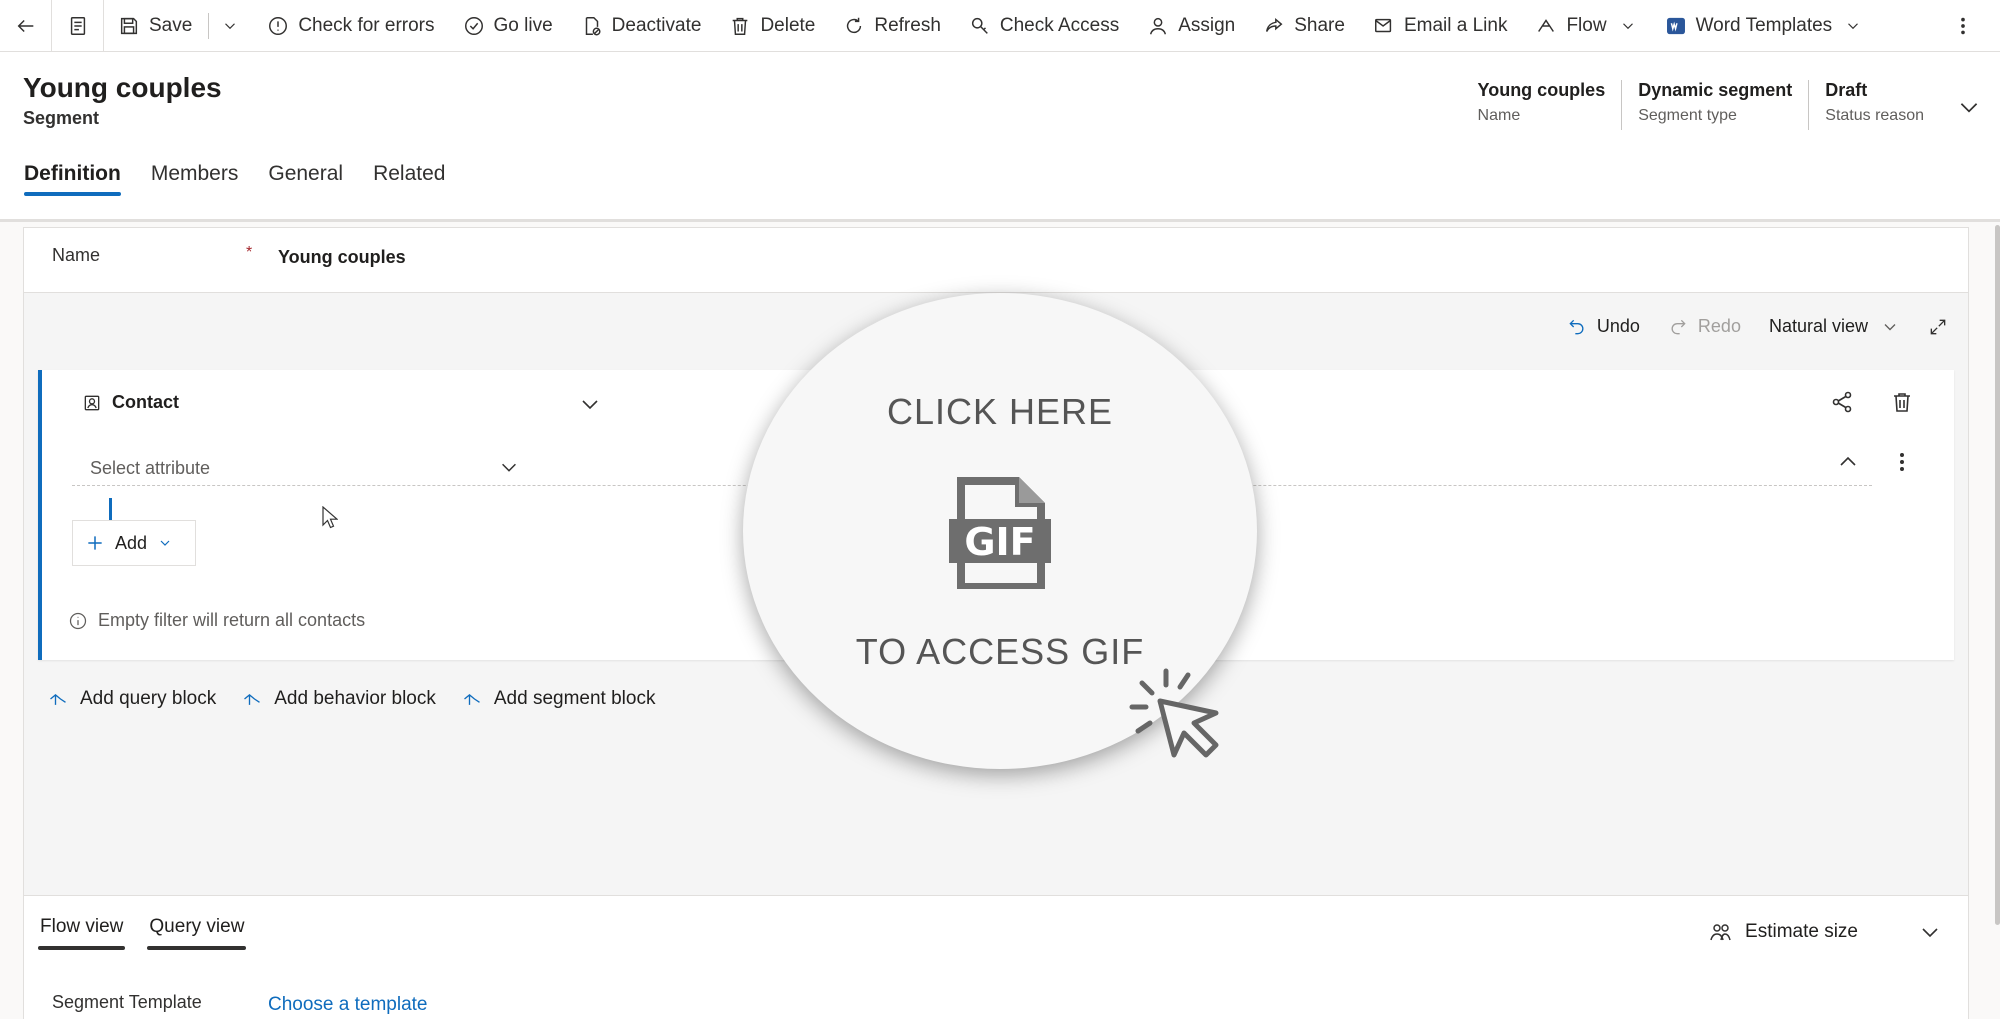 This screenshot has height=1019, width=2000. I want to click on estimate-size-button: Estimate size, so click(1783, 932).